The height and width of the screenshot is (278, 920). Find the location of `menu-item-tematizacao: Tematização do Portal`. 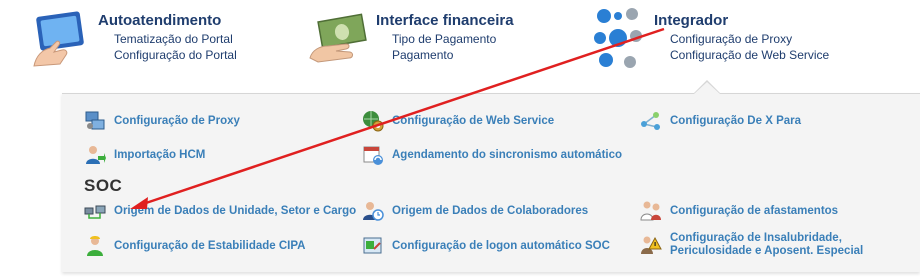

menu-item-tematizacao: Tematização do Portal is located at coordinates (173, 39).